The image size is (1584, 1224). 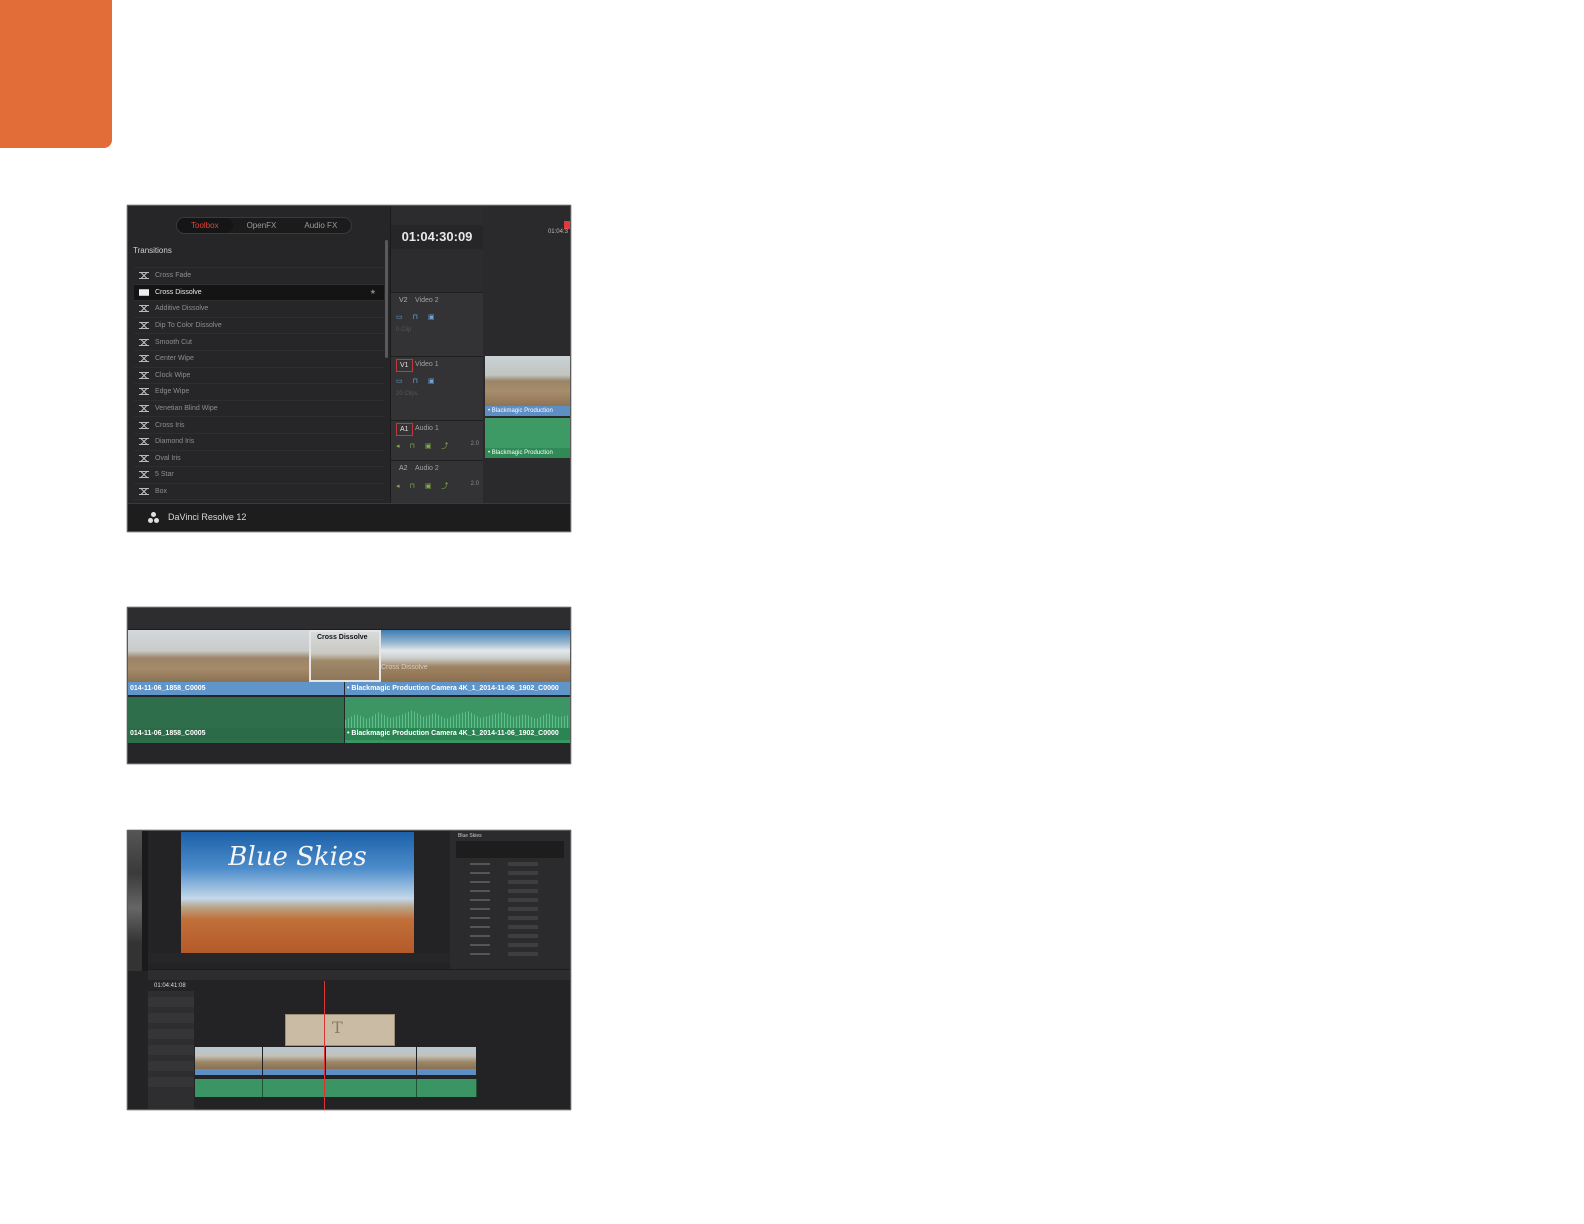 I want to click on timeline-timecode: 01:04:41:08, so click(x=170, y=986).